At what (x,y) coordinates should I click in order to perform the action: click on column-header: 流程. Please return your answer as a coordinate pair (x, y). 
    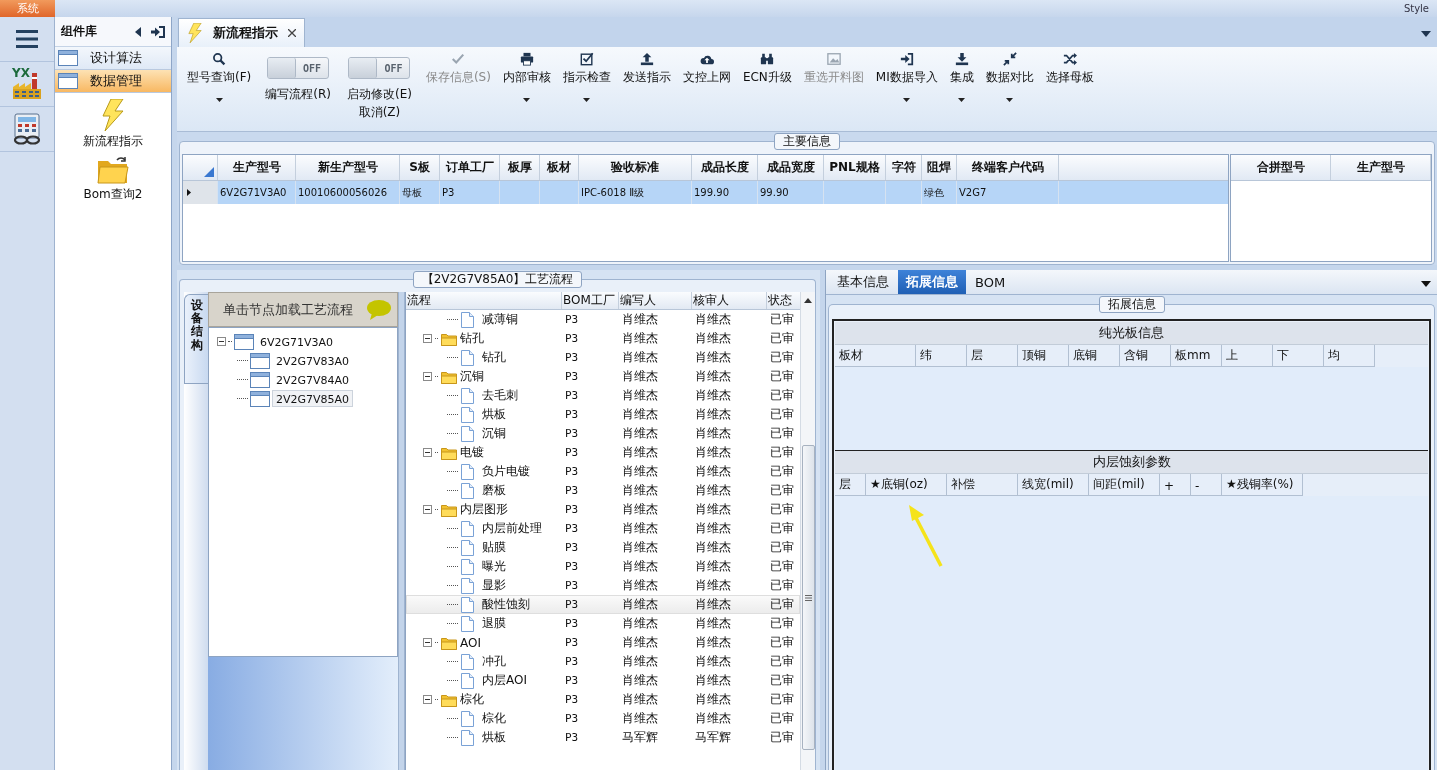
    Looking at the image, I should click on (484, 300).